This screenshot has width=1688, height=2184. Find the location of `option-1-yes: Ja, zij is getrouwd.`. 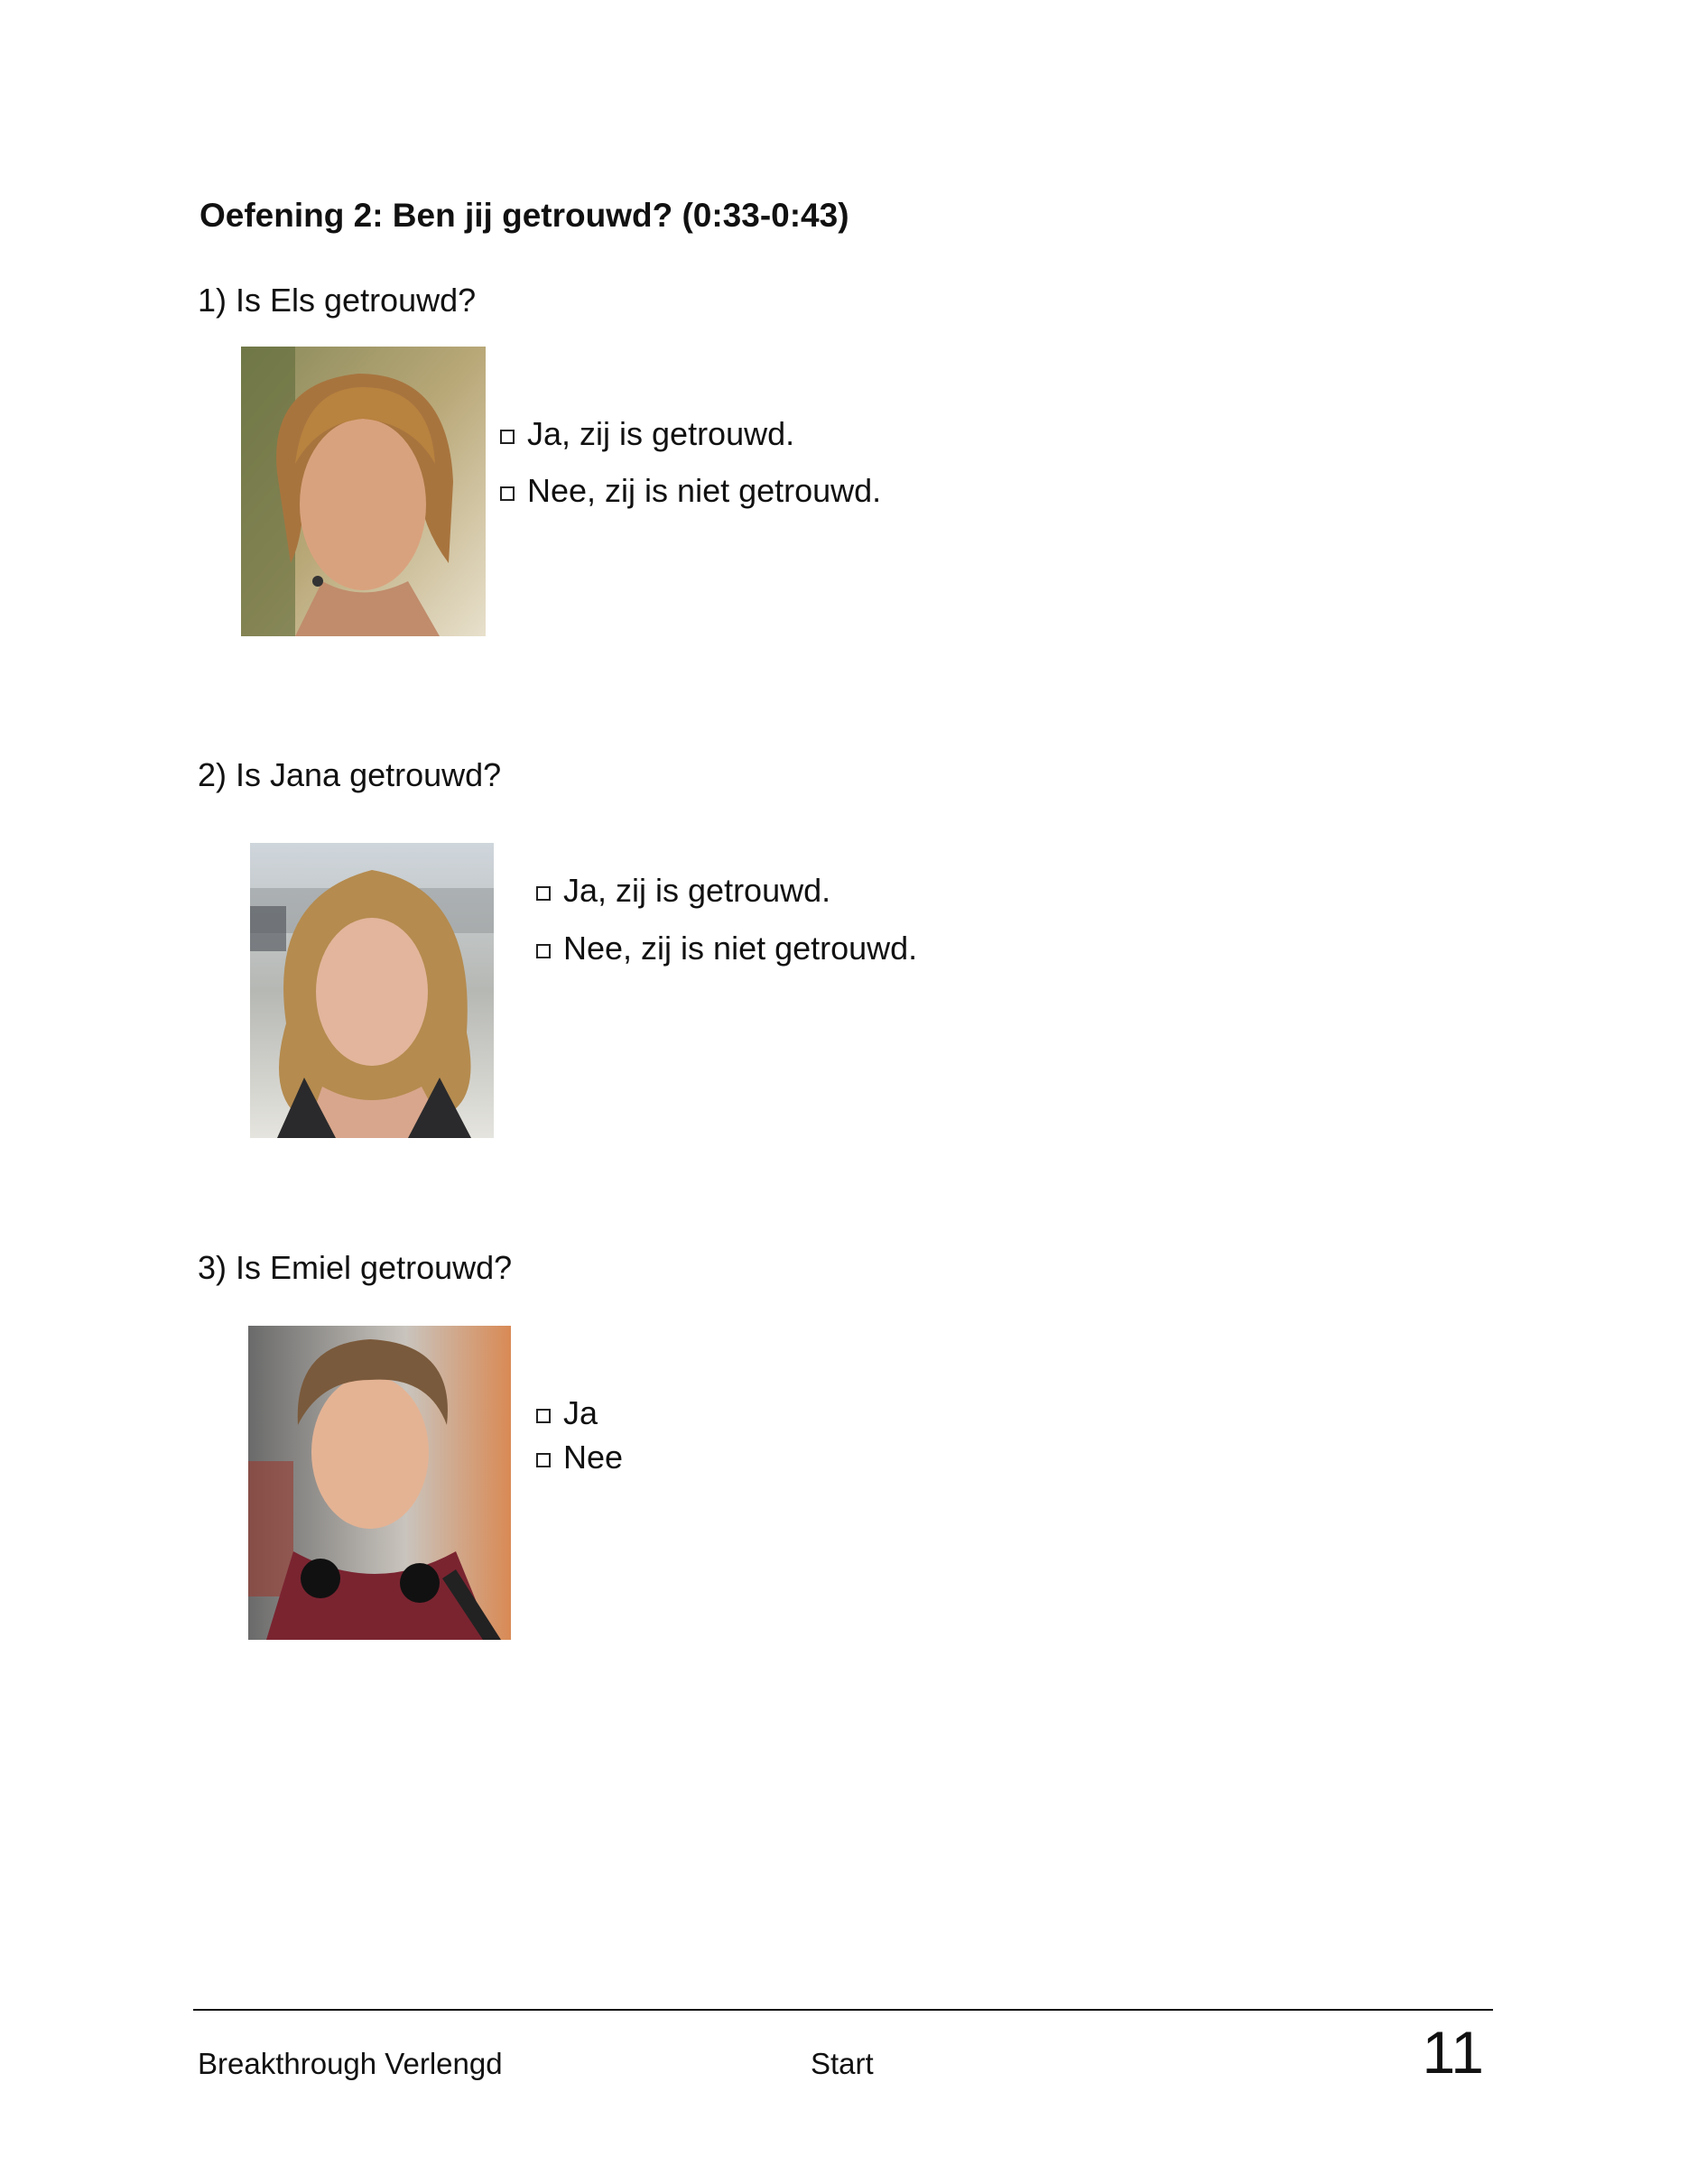

option-1-yes: Ja, zij is getrouwd. is located at coordinates (647, 434).